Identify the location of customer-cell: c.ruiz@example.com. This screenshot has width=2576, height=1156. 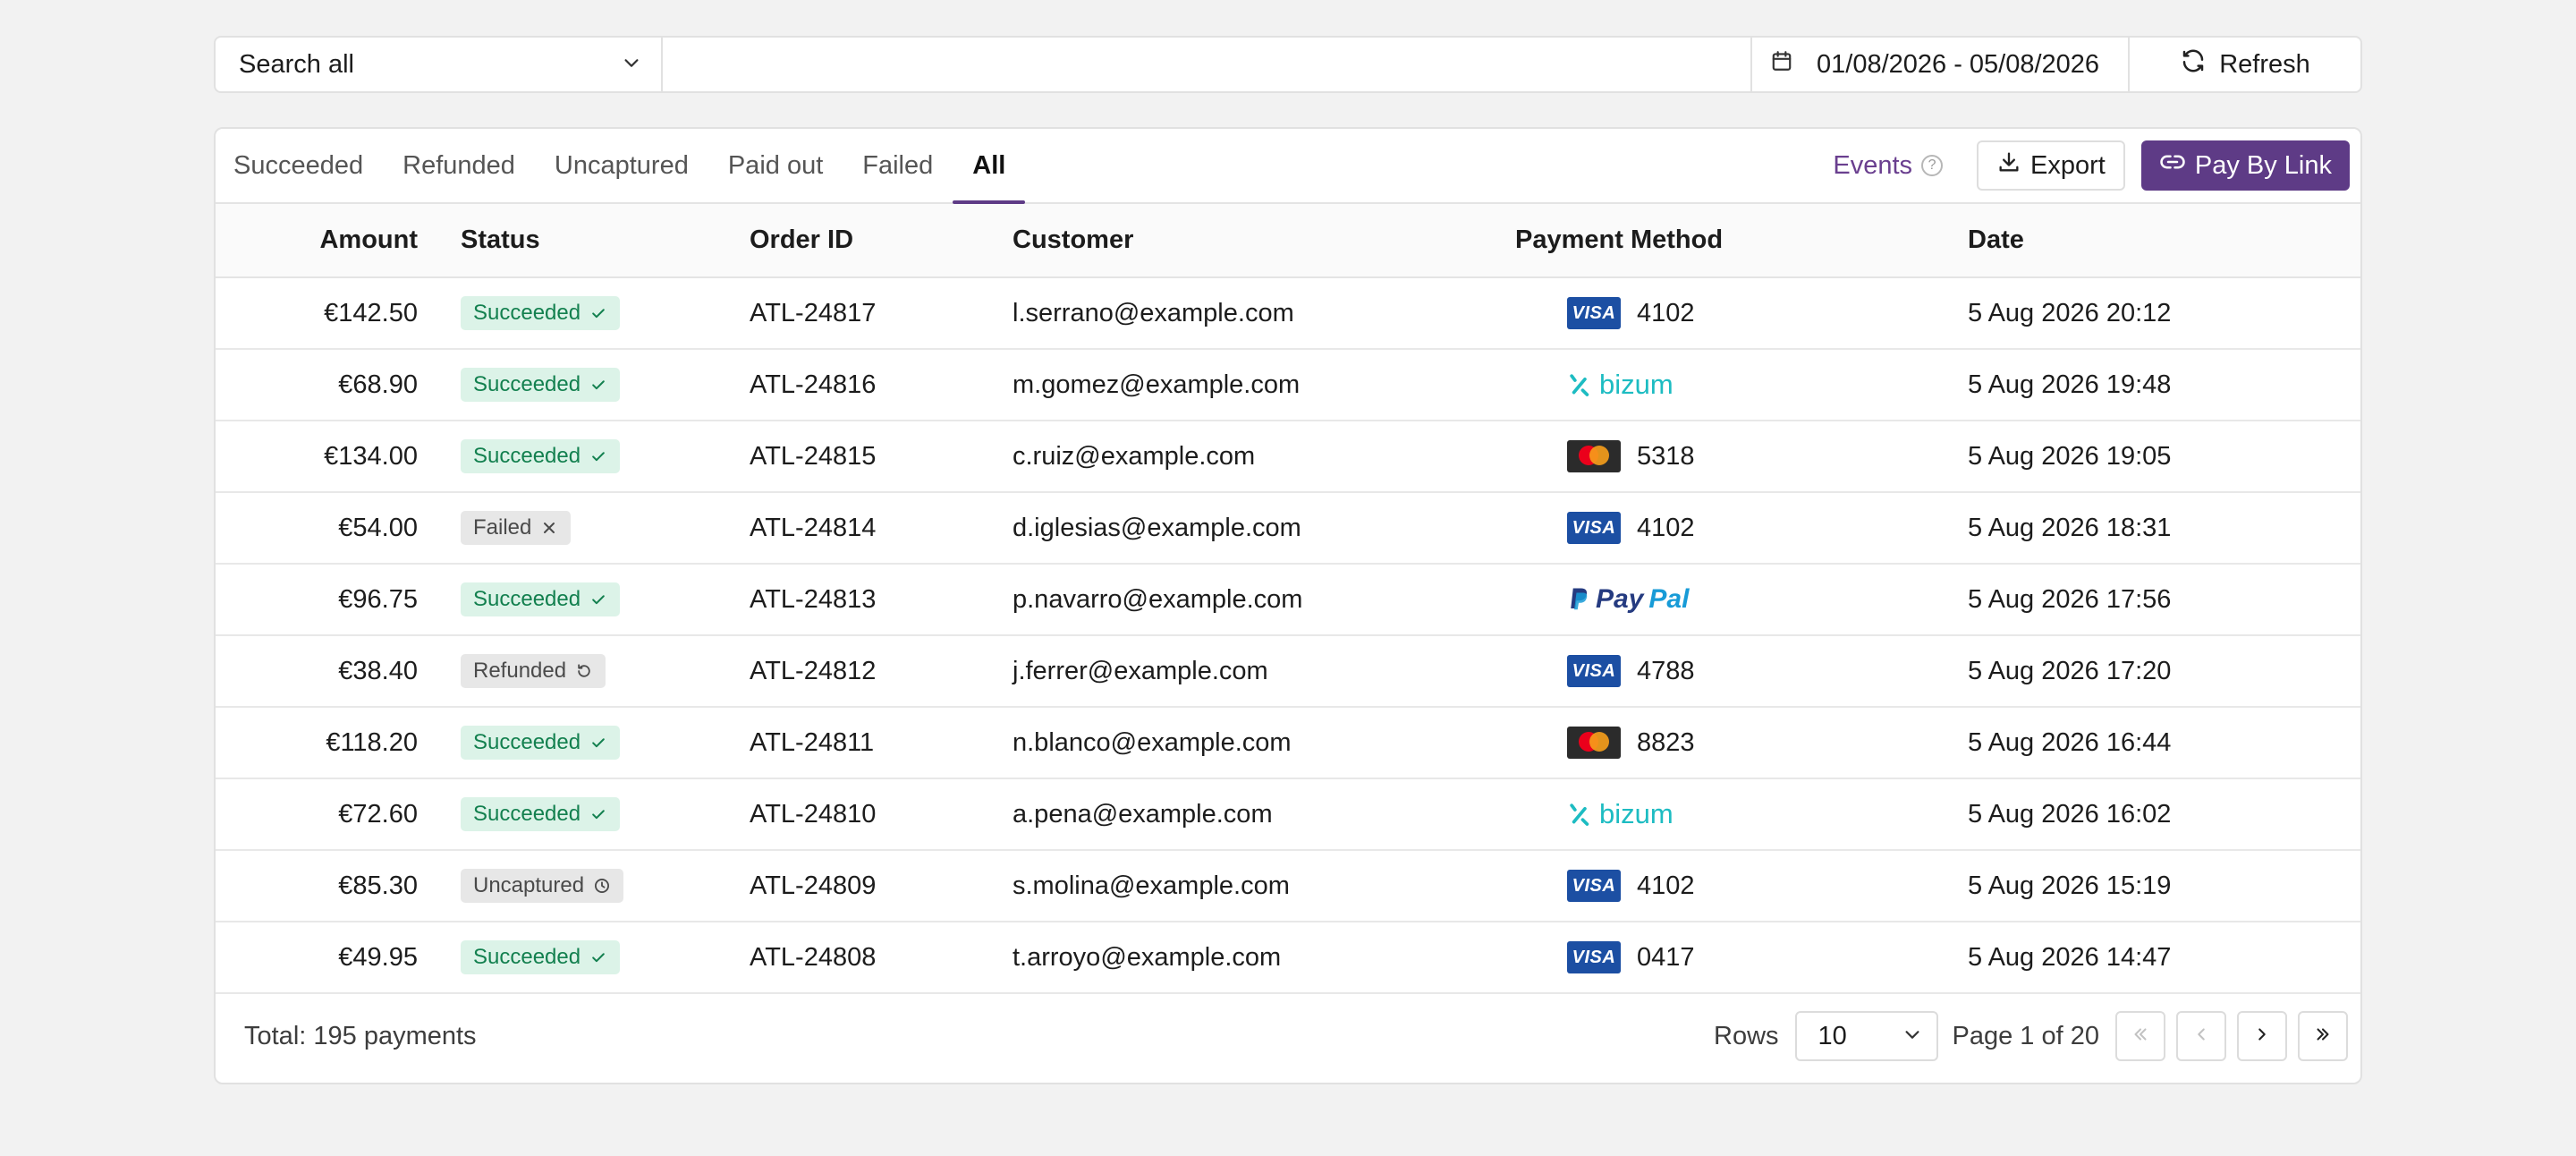
(1134, 456).